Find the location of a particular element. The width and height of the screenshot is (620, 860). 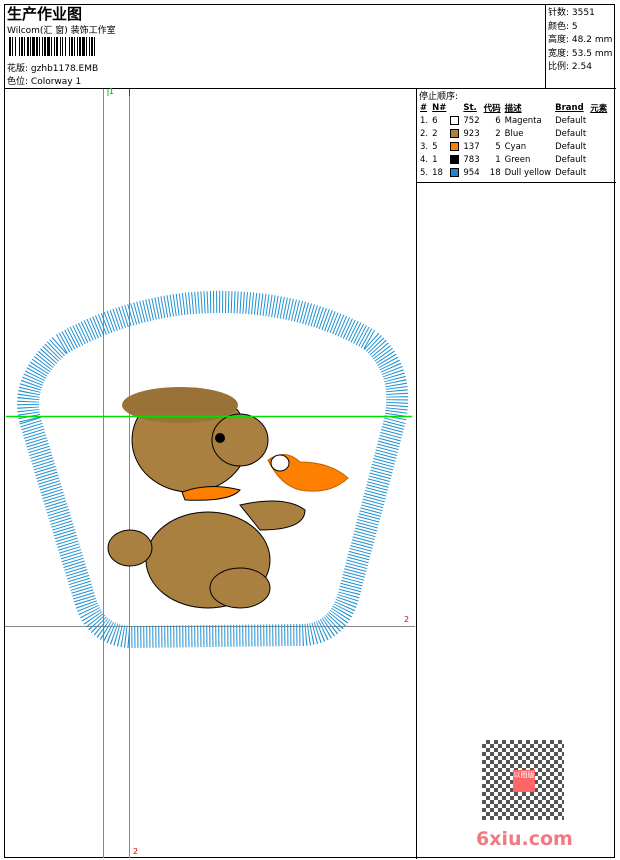

watermark-site: 6xiu.com is located at coordinates (524, 839).